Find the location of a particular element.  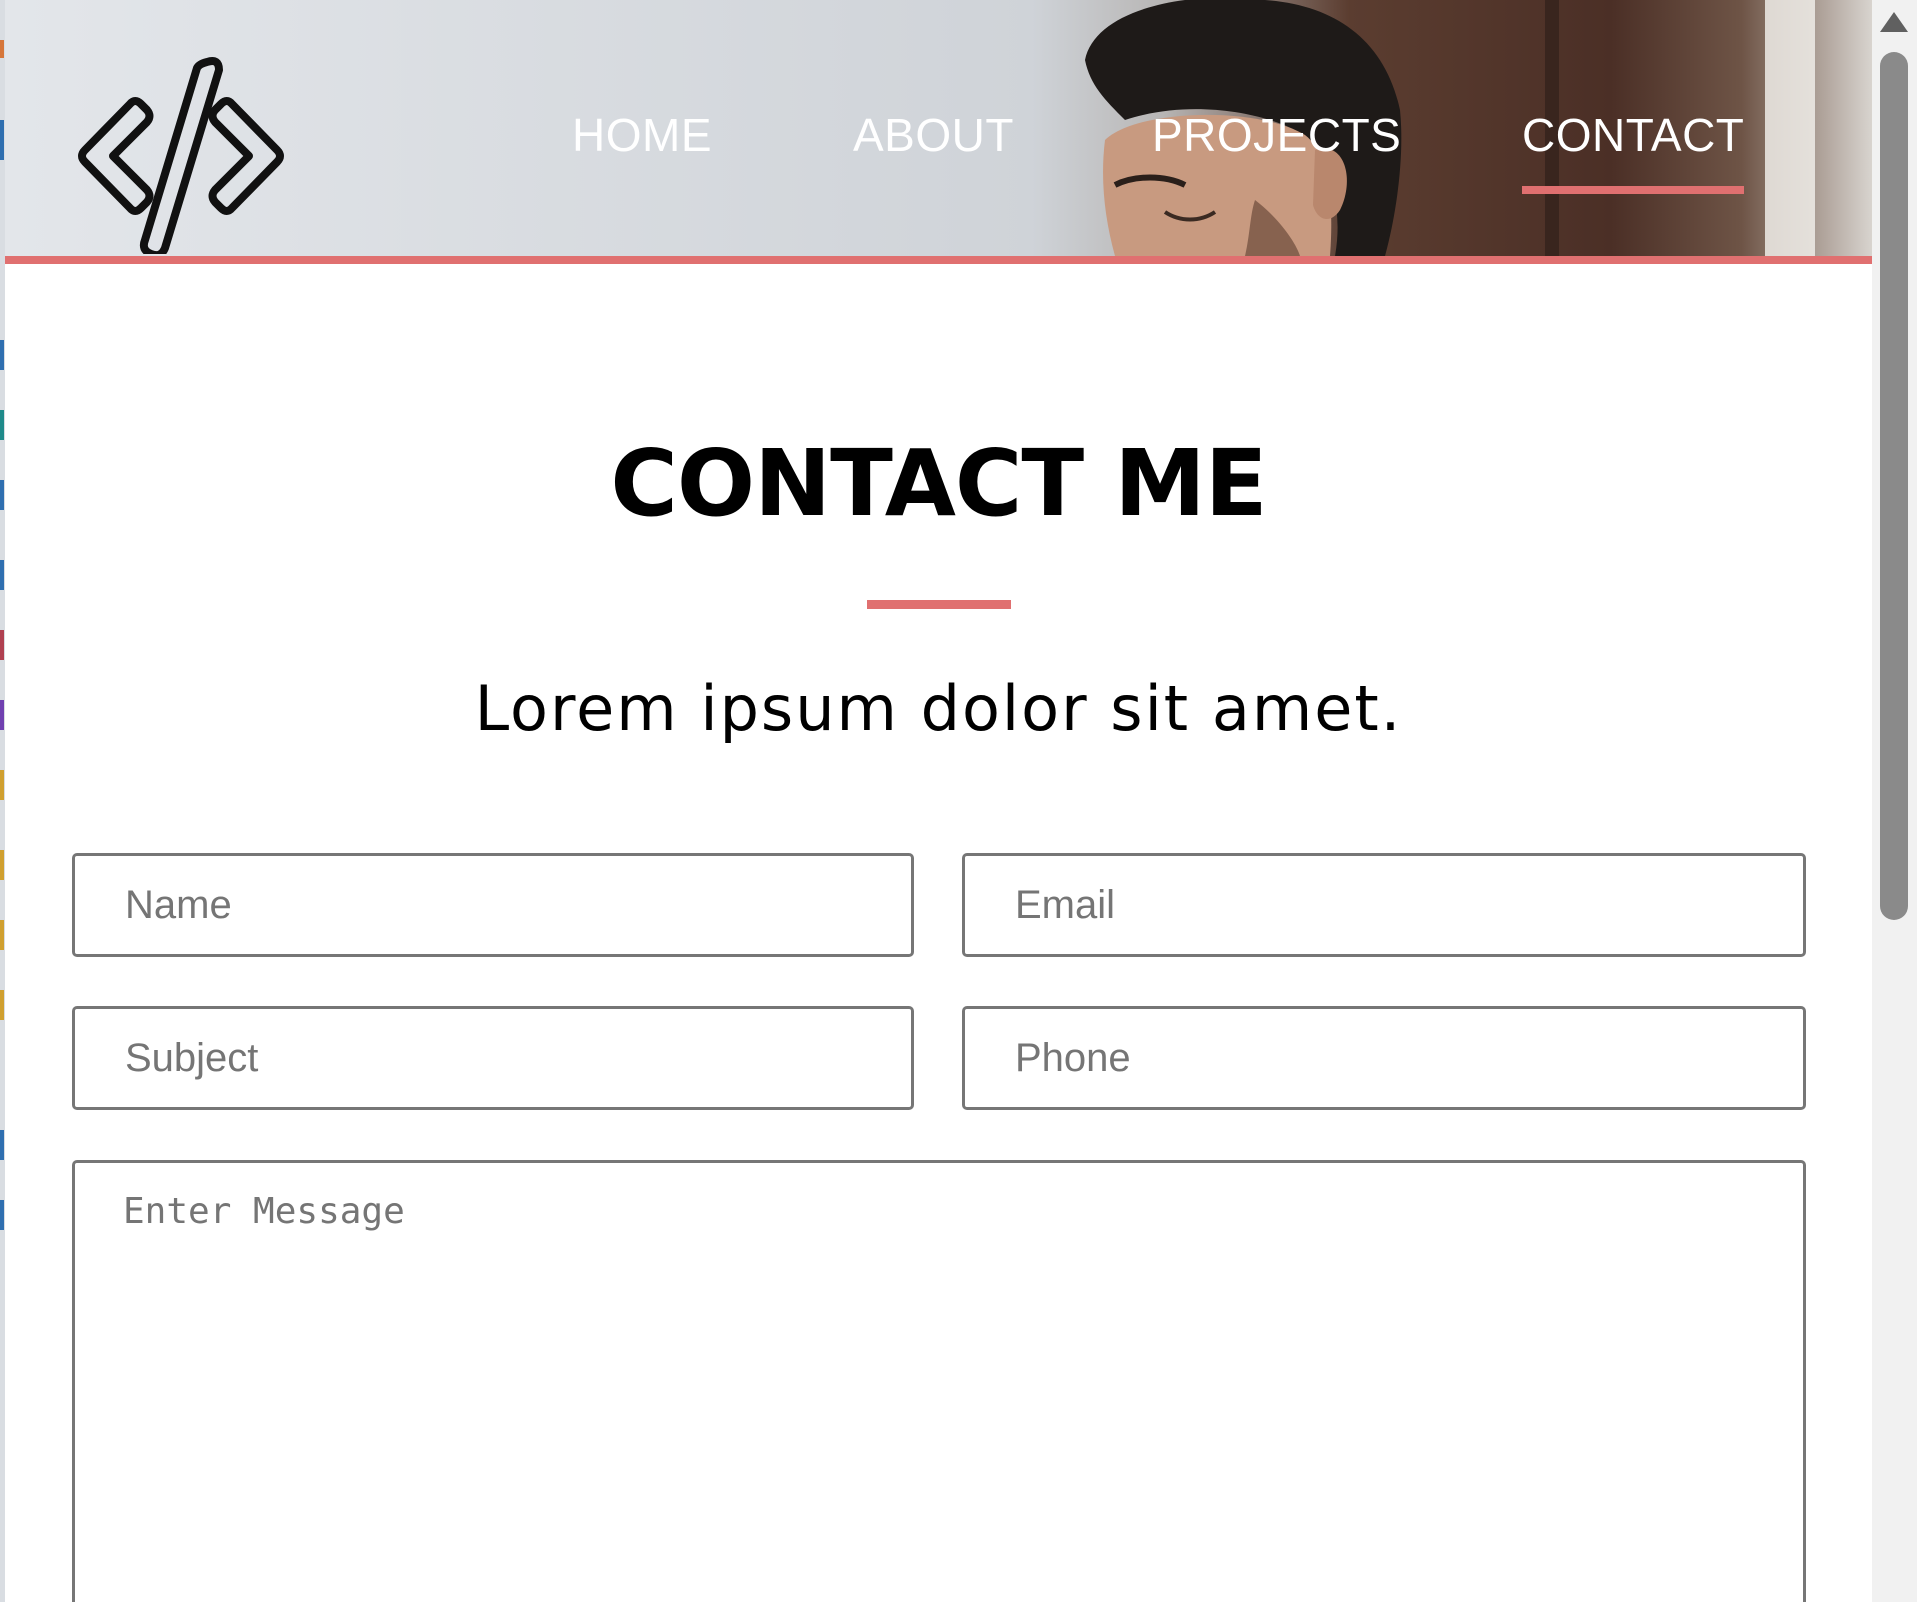

contact-subtitle: Lorem ipsum dolor sit amet. is located at coordinates (938, 708).